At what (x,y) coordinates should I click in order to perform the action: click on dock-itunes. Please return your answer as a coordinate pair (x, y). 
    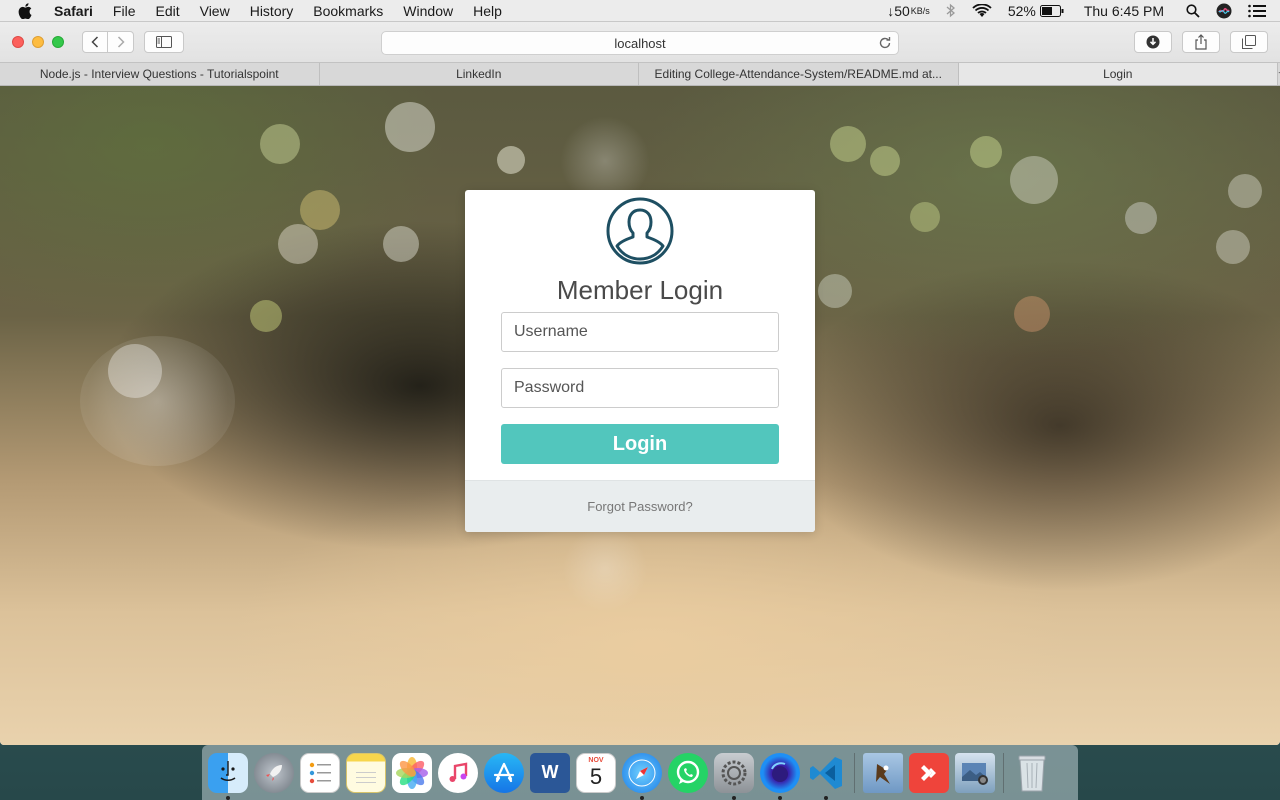
    Looking at the image, I should click on (458, 772).